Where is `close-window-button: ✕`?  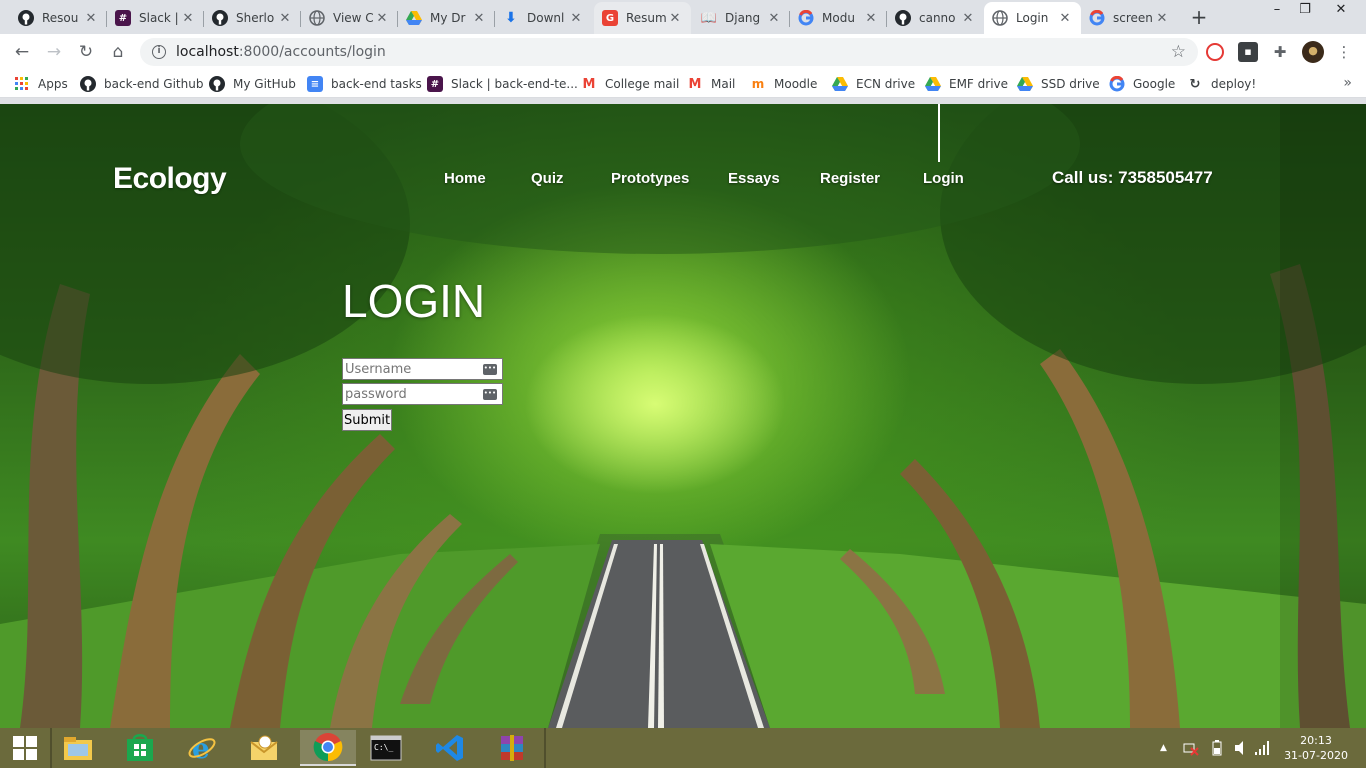 close-window-button: ✕ is located at coordinates (1341, 11).